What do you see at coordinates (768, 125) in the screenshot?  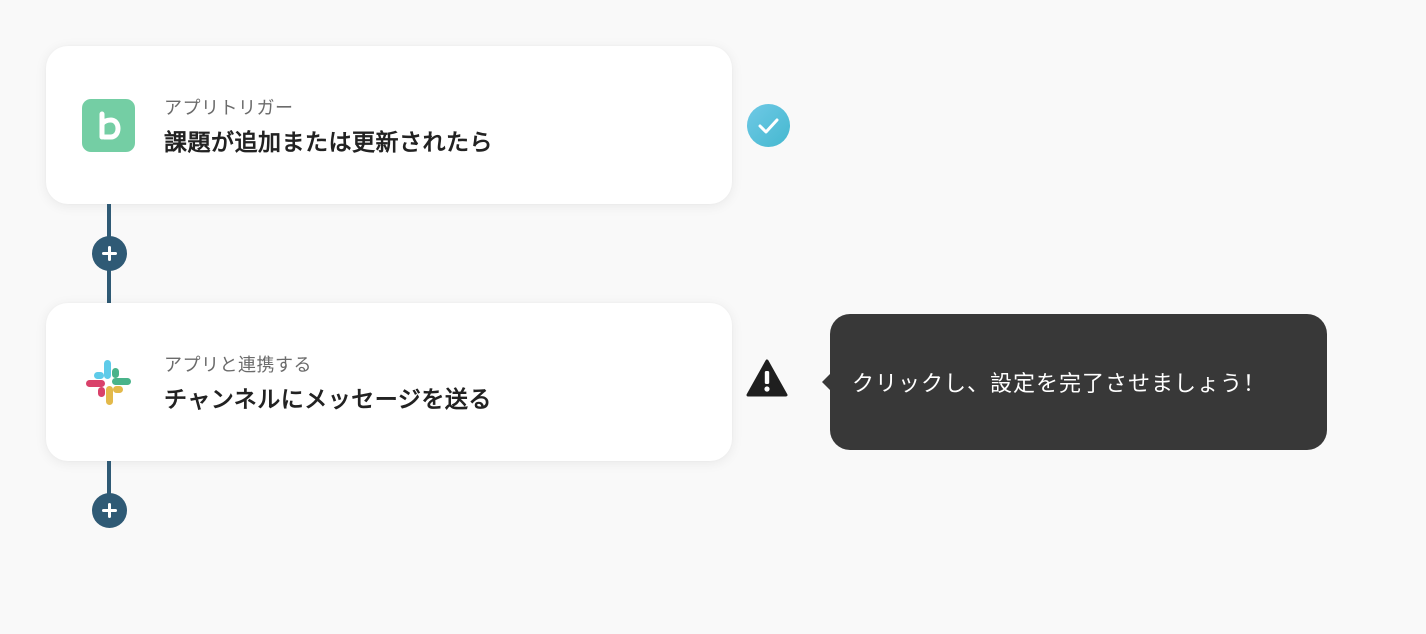 I see `check-circle-icon` at bounding box center [768, 125].